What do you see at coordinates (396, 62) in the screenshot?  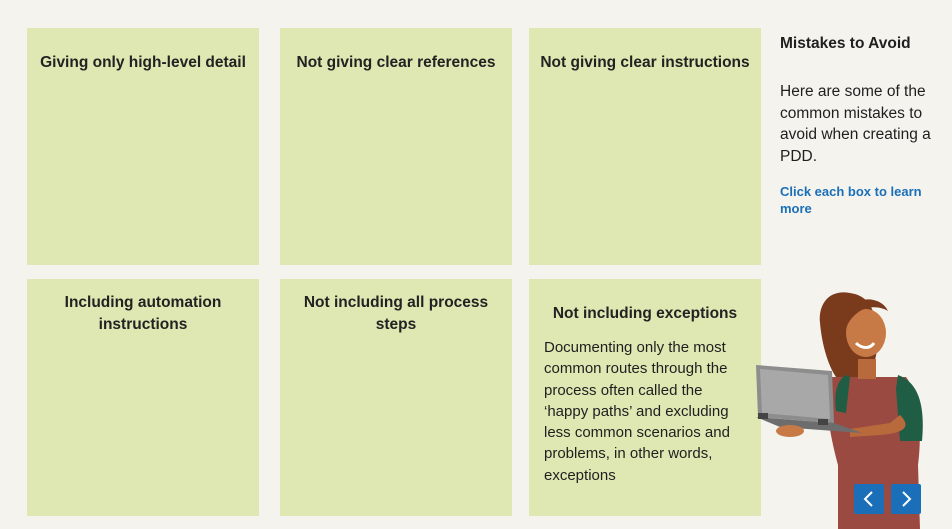 I see `card-title: Not giving clear references` at bounding box center [396, 62].